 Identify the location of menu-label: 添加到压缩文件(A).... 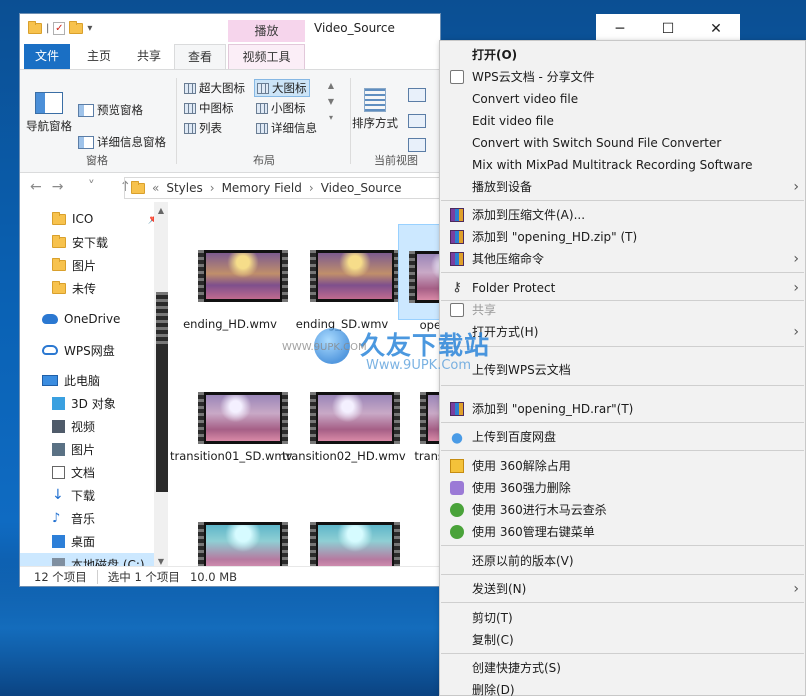
(529, 215).